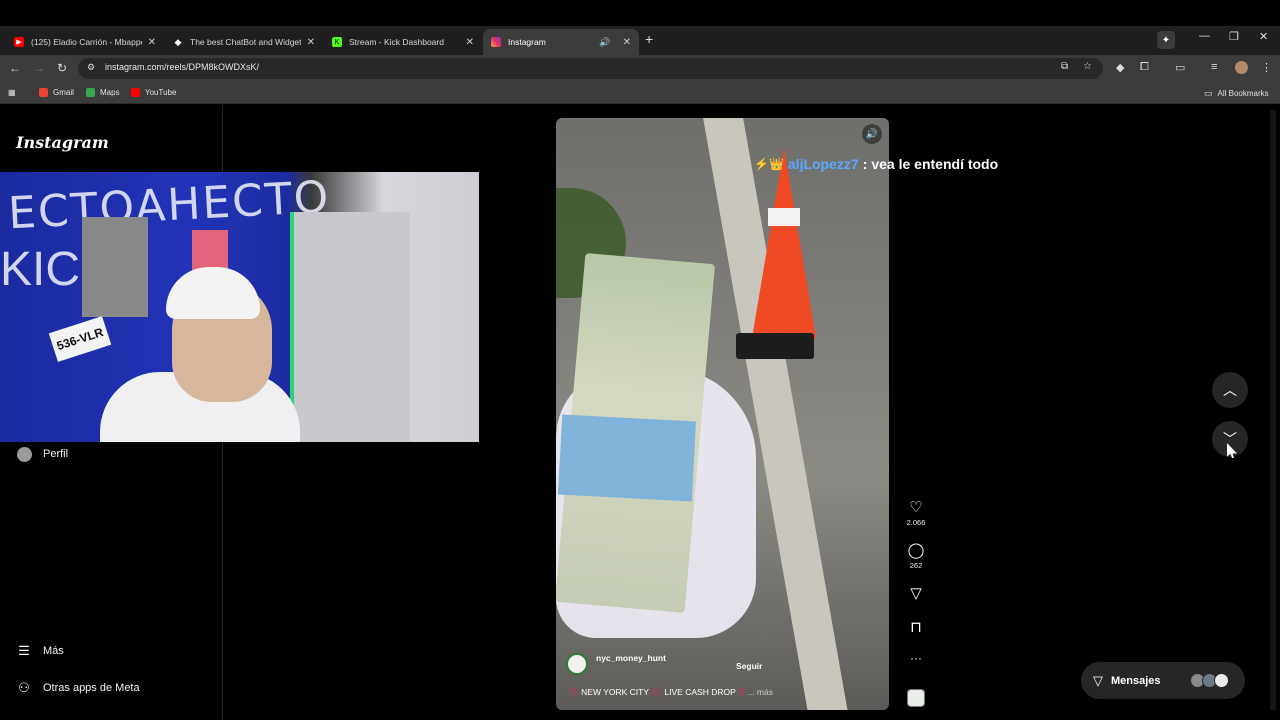 This screenshot has width=1280, height=720. What do you see at coordinates (784, 243) in the screenshot?
I see `traffic-cone` at bounding box center [784, 243].